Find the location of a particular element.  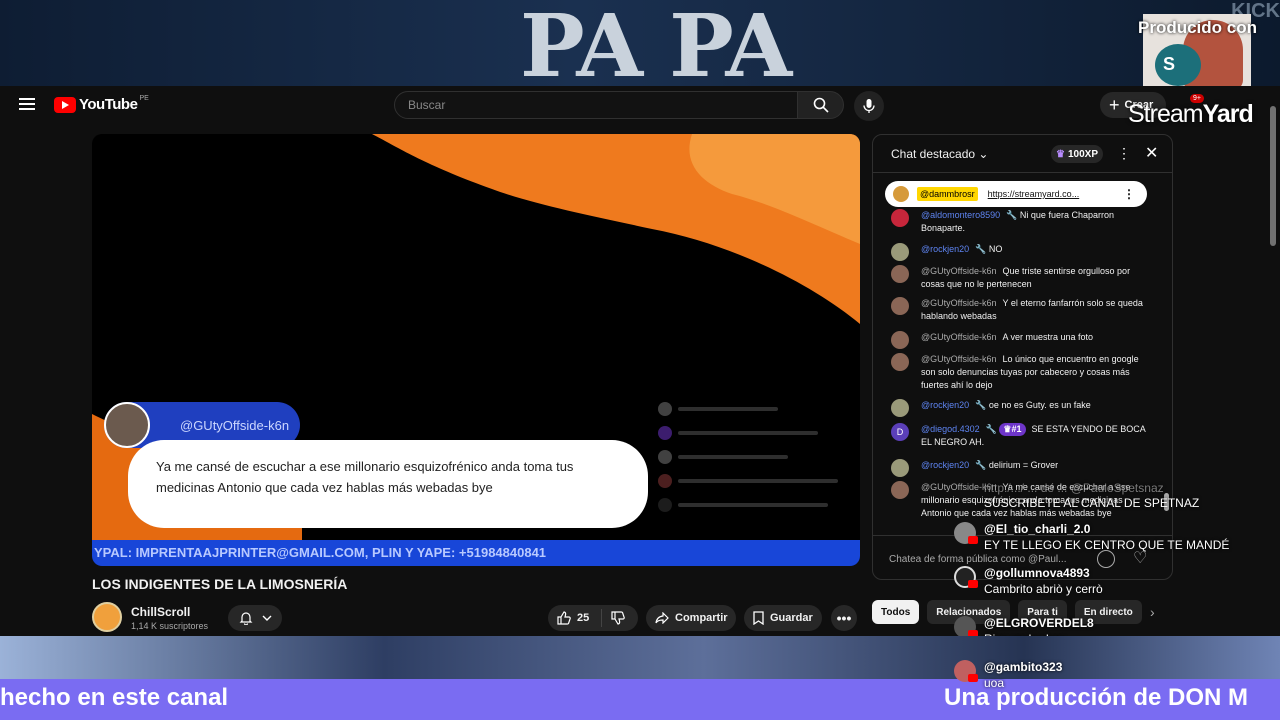

chat-mode-dropdown: Chat destacado ⌄ is located at coordinates (939, 154).